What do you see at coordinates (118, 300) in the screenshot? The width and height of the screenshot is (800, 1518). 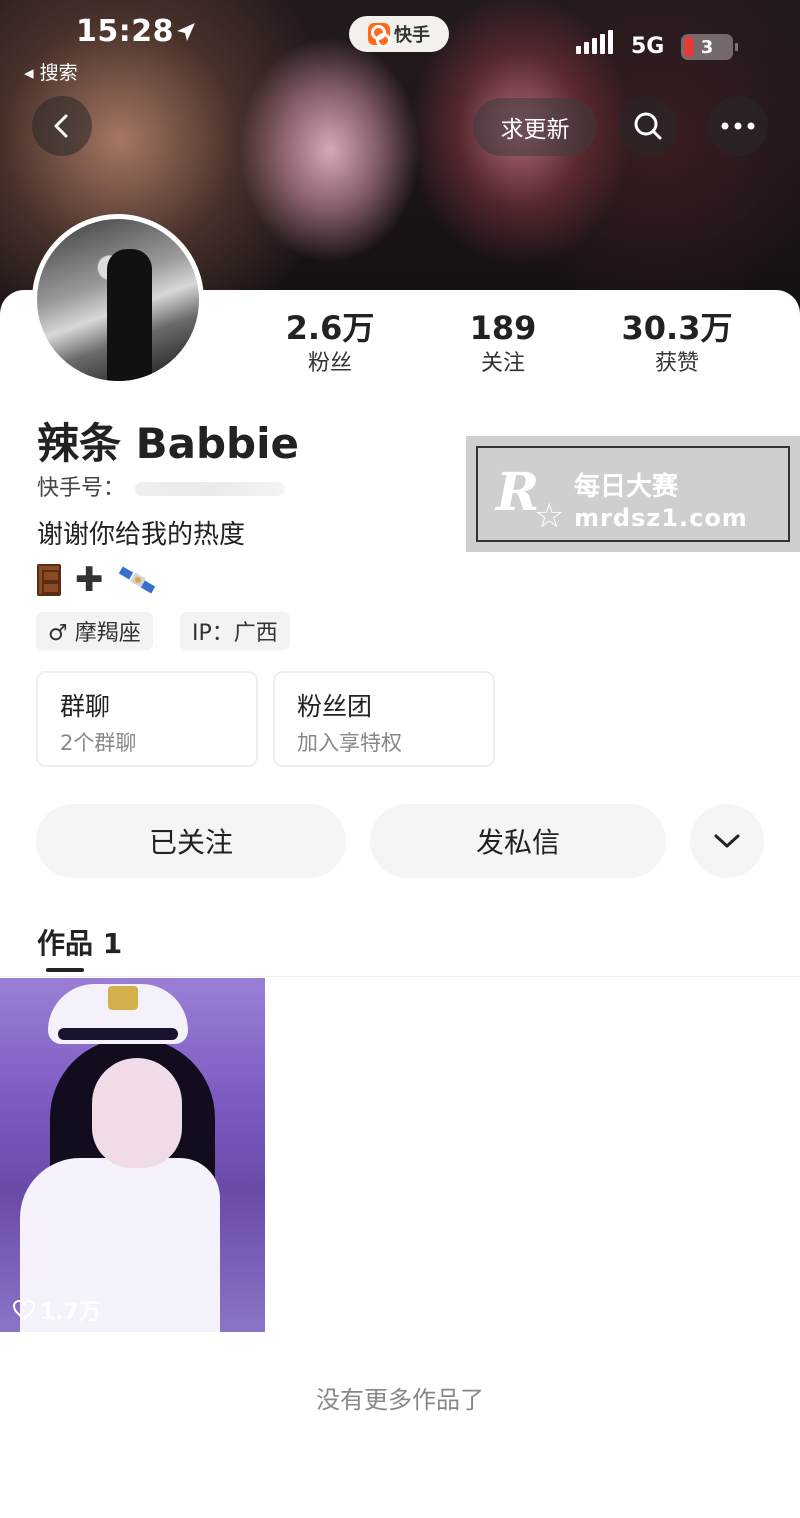 I see `avatar` at bounding box center [118, 300].